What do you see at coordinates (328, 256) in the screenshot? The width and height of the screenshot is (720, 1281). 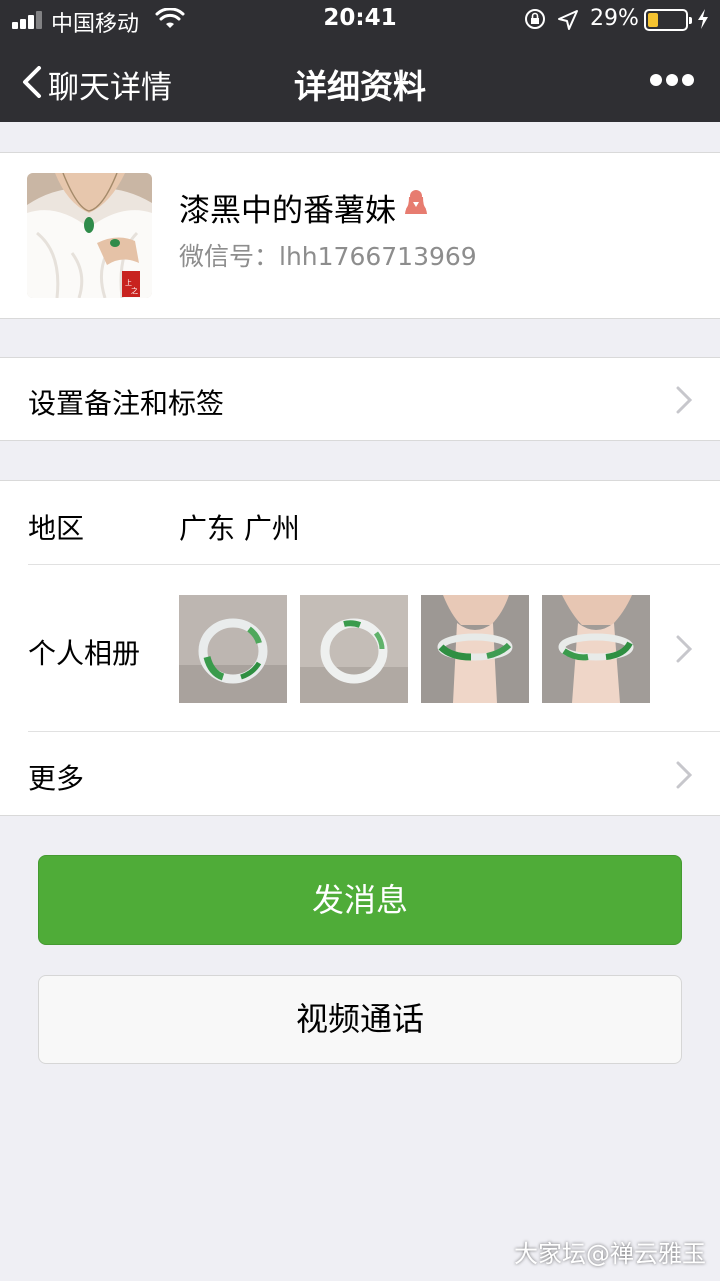 I see `wechat-id: 微信号：lhh1766713969` at bounding box center [328, 256].